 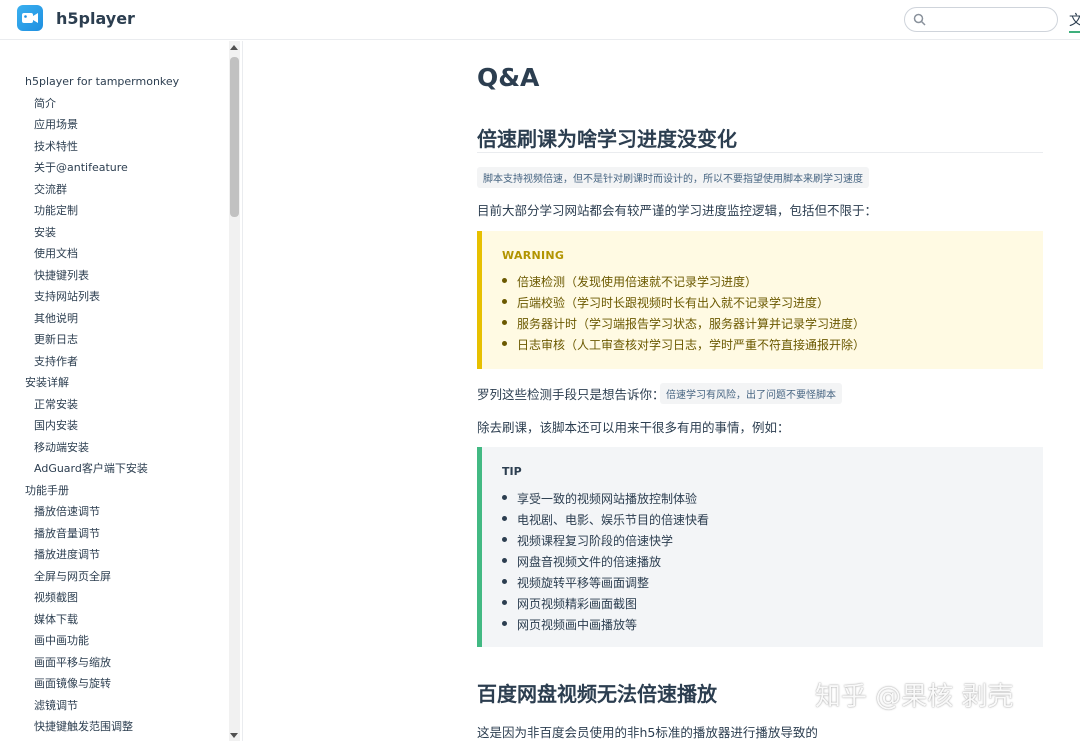 What do you see at coordinates (115, 641) in the screenshot?
I see `sidebar-link: 画中画功能` at bounding box center [115, 641].